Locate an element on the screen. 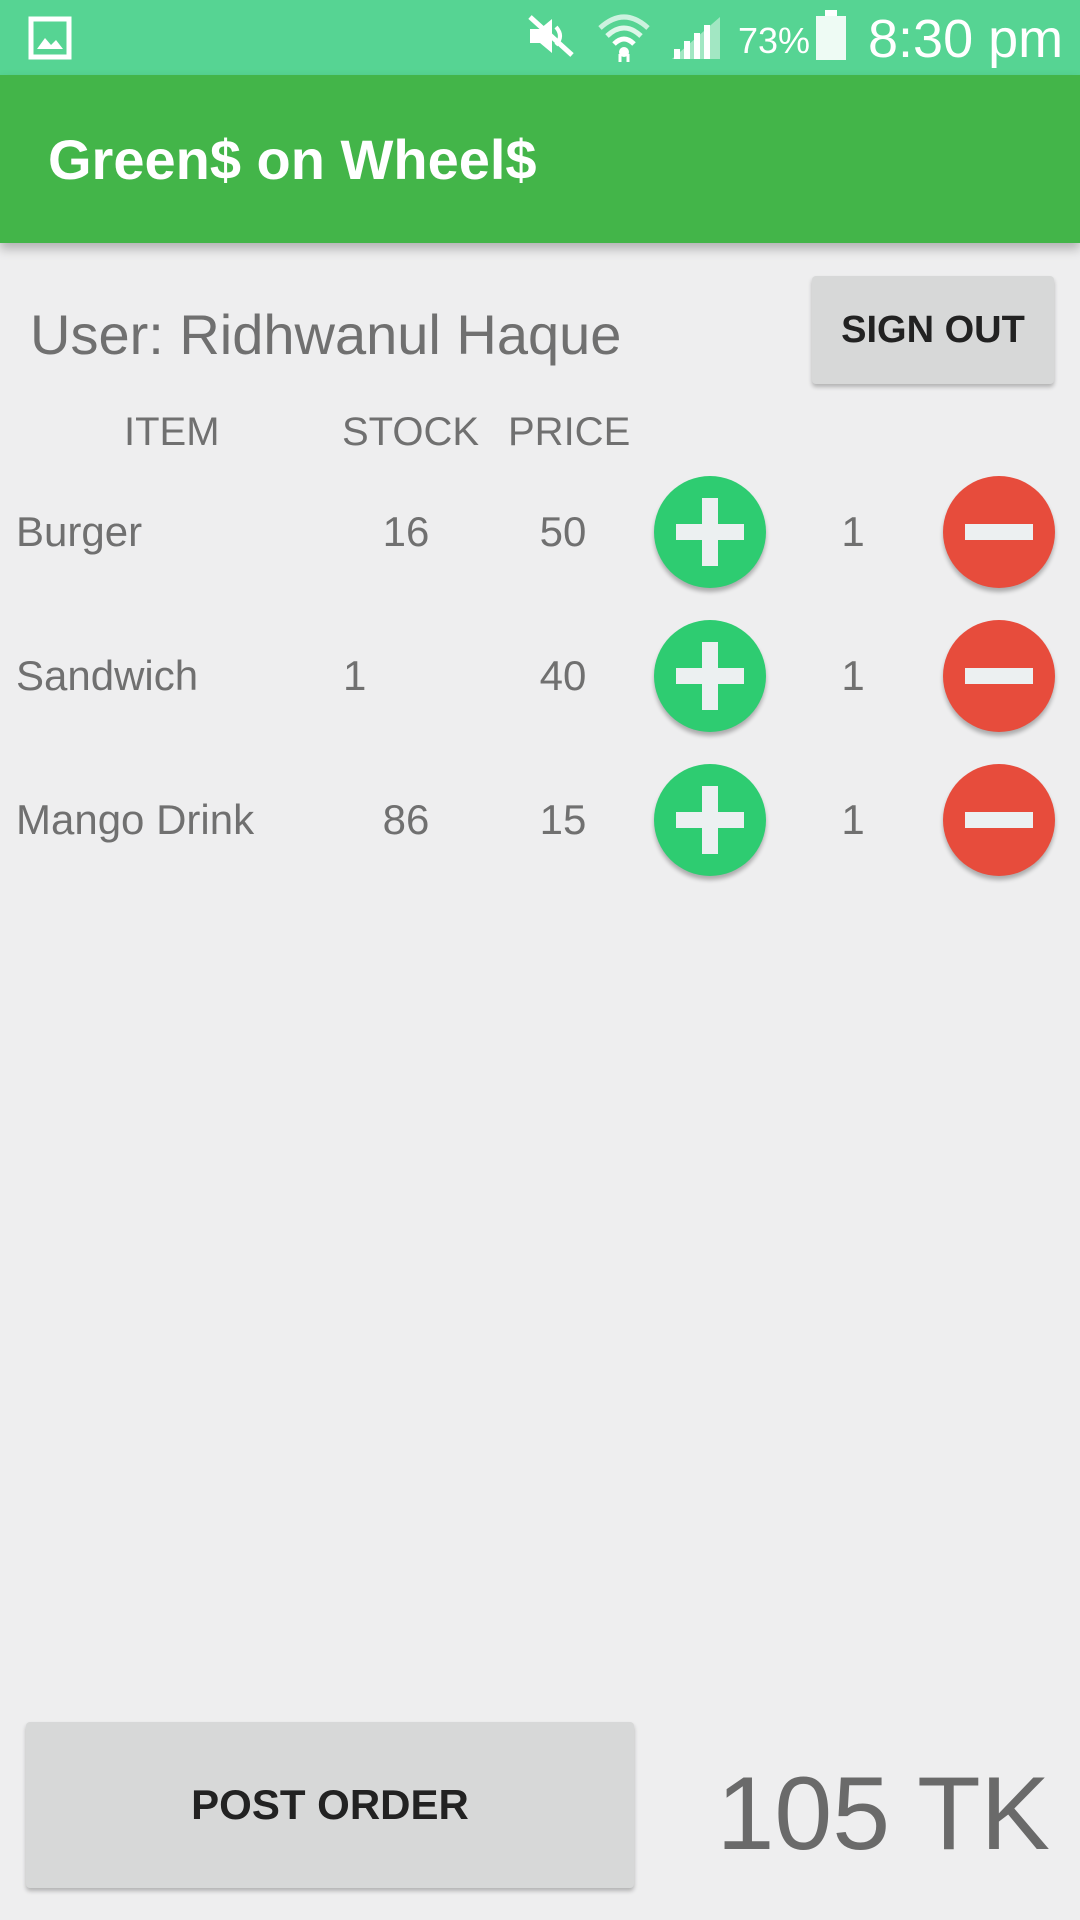 This screenshot has height=1920, width=1080. status-bar: 73% 8:30 pm is located at coordinates (540, 37).